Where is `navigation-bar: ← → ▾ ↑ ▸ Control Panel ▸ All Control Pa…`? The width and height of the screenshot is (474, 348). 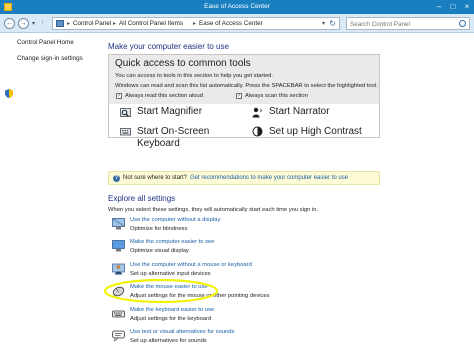 navigation-bar: ← → ▾ ↑ ▸ Control Panel ▸ All Control Pa… is located at coordinates (237, 23).